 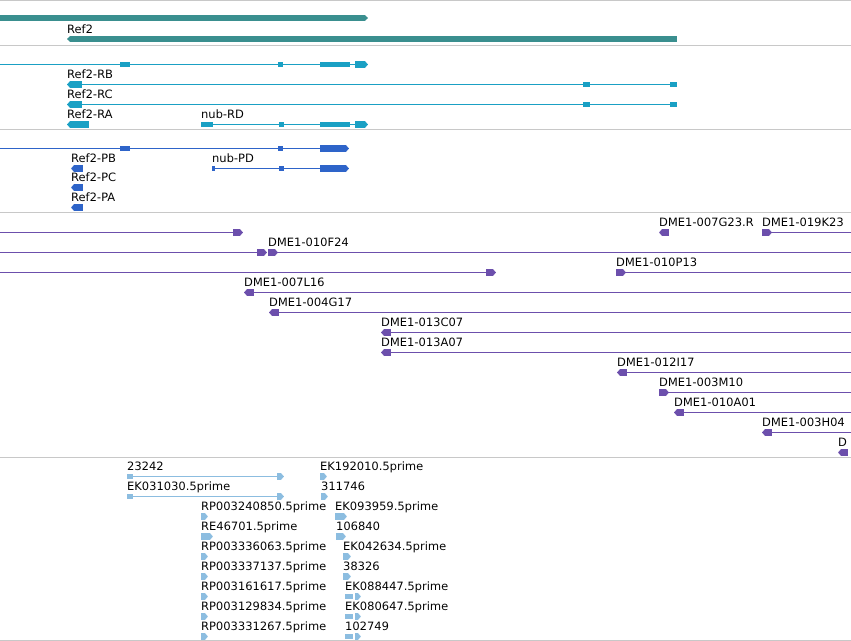 I want to click on feature-label: EK031030.5prime, so click(x=178, y=486).